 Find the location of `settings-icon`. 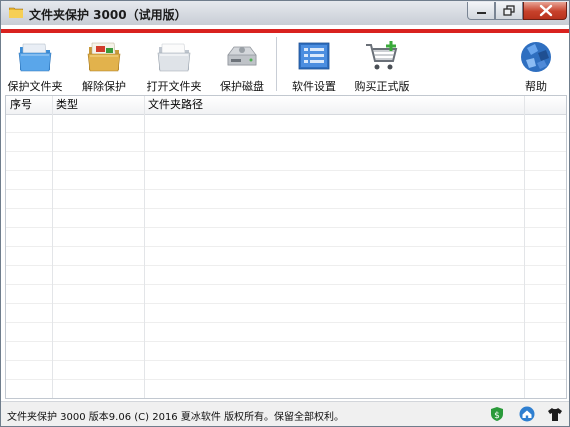

settings-icon is located at coordinates (314, 56).